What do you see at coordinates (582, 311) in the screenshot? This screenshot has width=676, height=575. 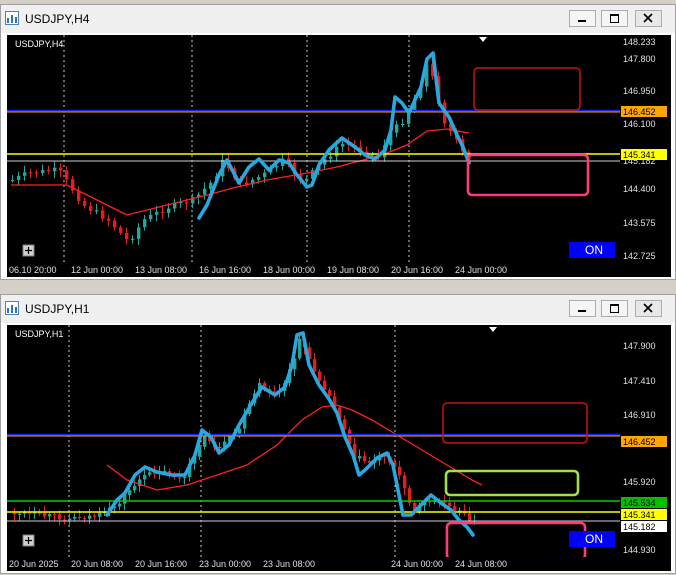 I see `minimize-icon` at bounding box center [582, 311].